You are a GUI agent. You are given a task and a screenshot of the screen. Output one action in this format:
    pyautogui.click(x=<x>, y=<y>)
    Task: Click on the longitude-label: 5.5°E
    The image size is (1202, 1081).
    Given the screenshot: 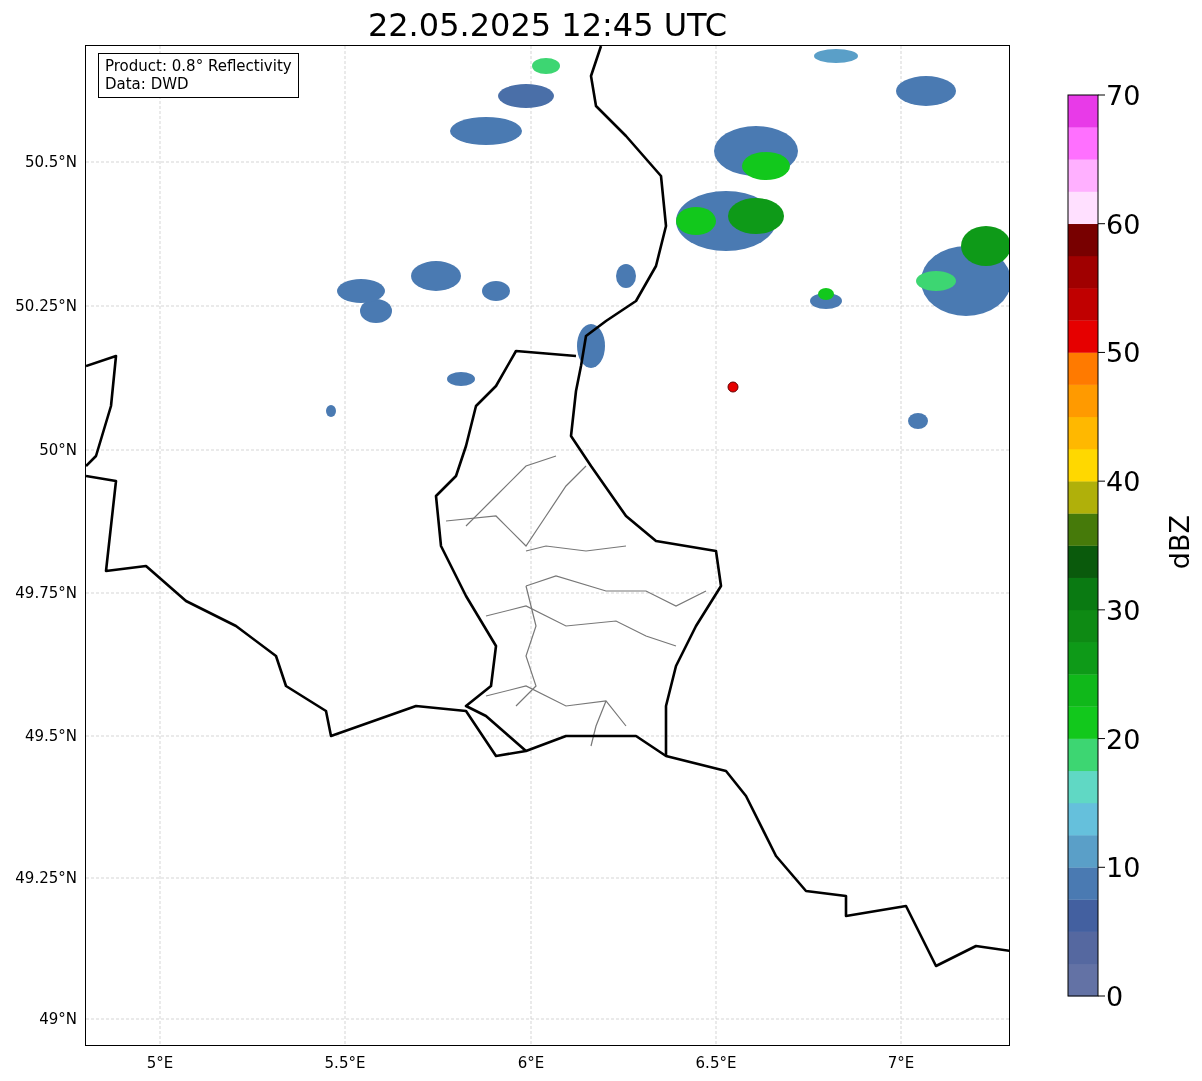 What is the action you would take?
    pyautogui.click(x=345, y=1063)
    